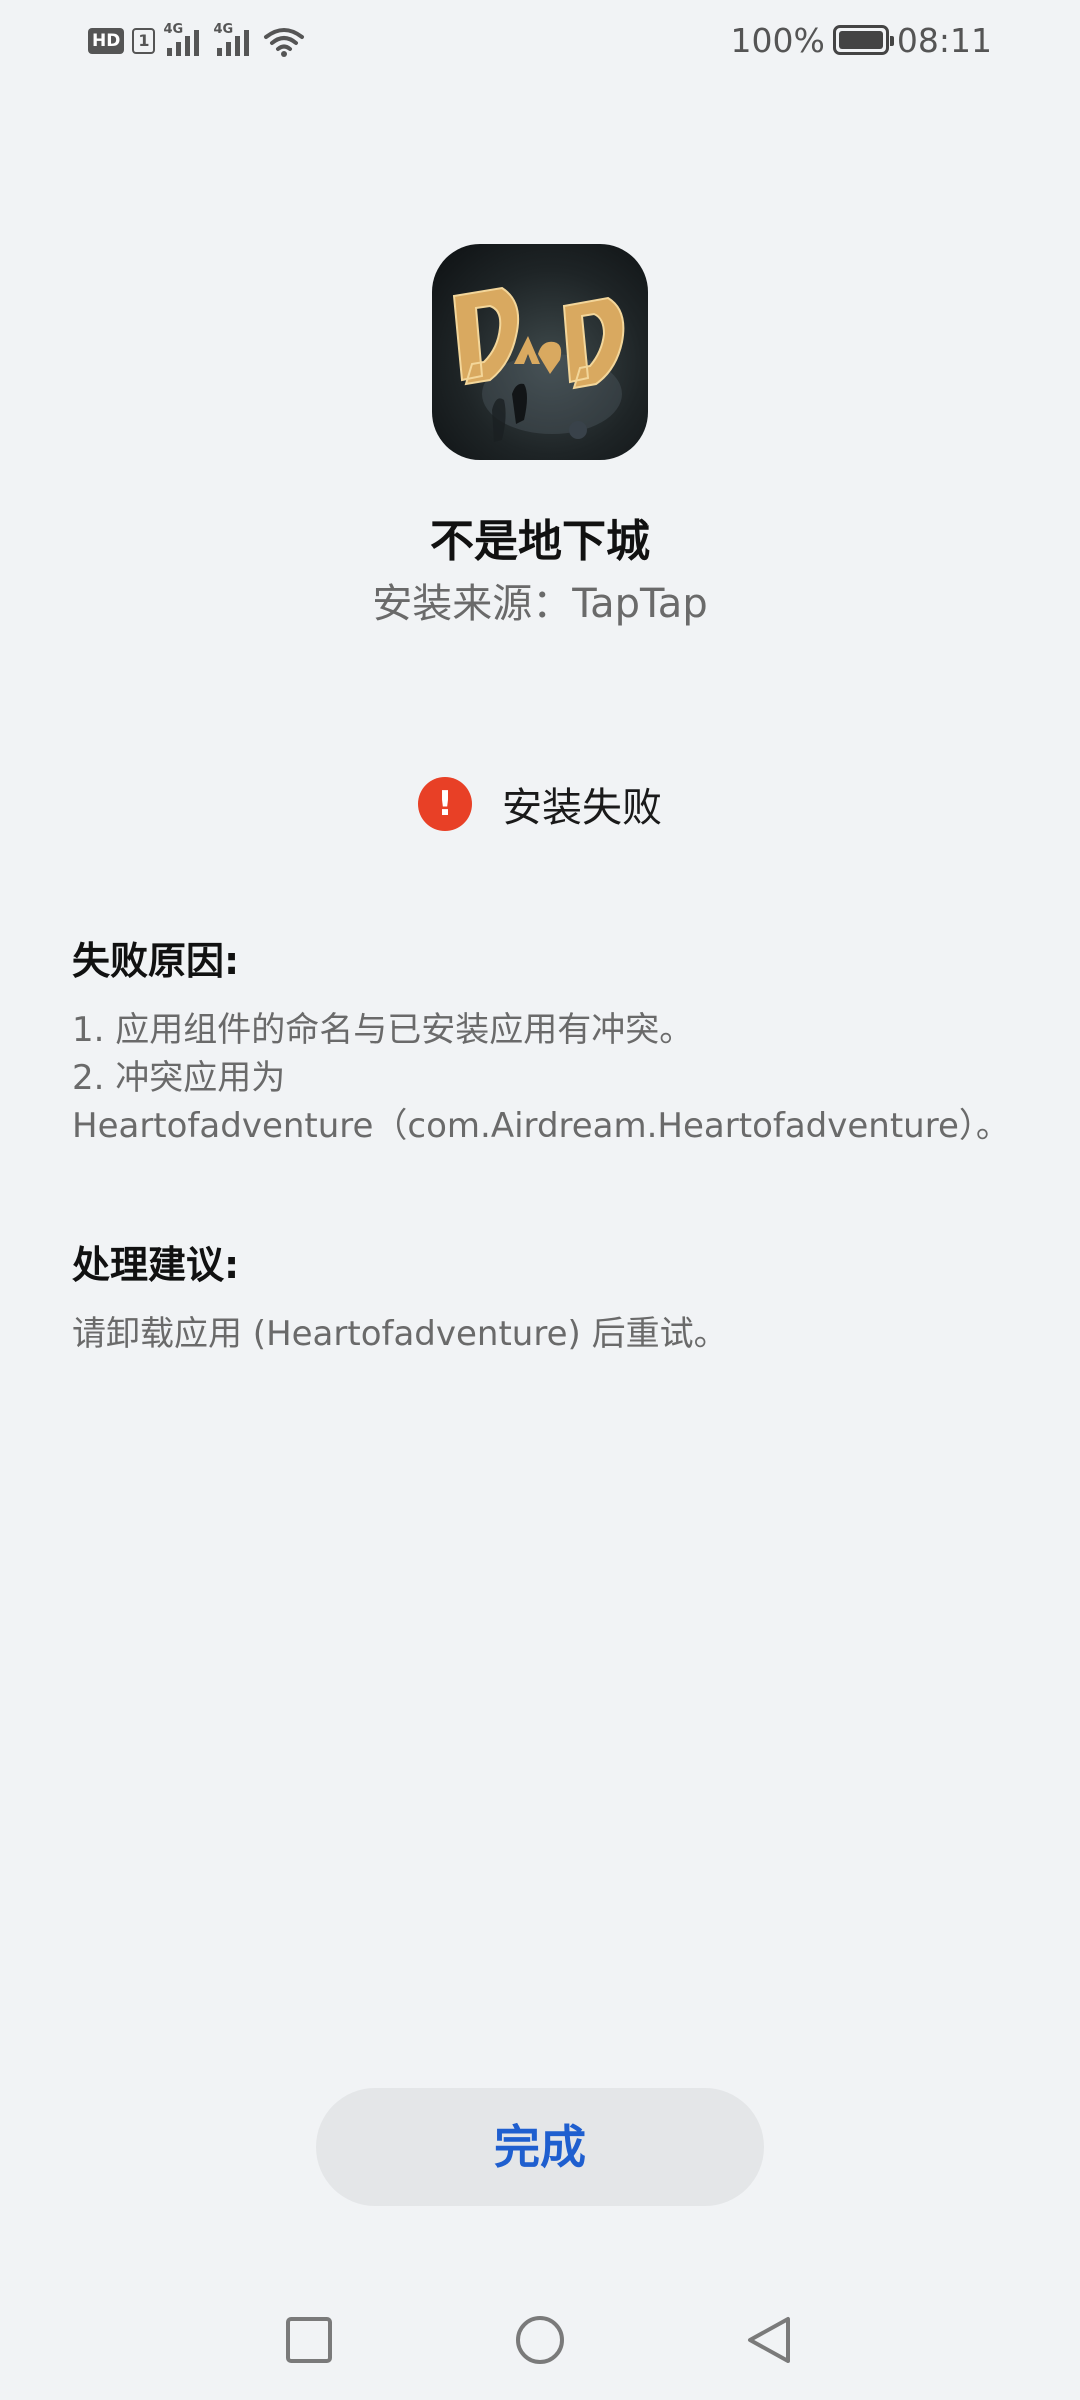 Image resolution: width=1080 pixels, height=2400 pixels. Describe the element at coordinates (284, 42) in the screenshot. I see `wifi-icon` at that location.